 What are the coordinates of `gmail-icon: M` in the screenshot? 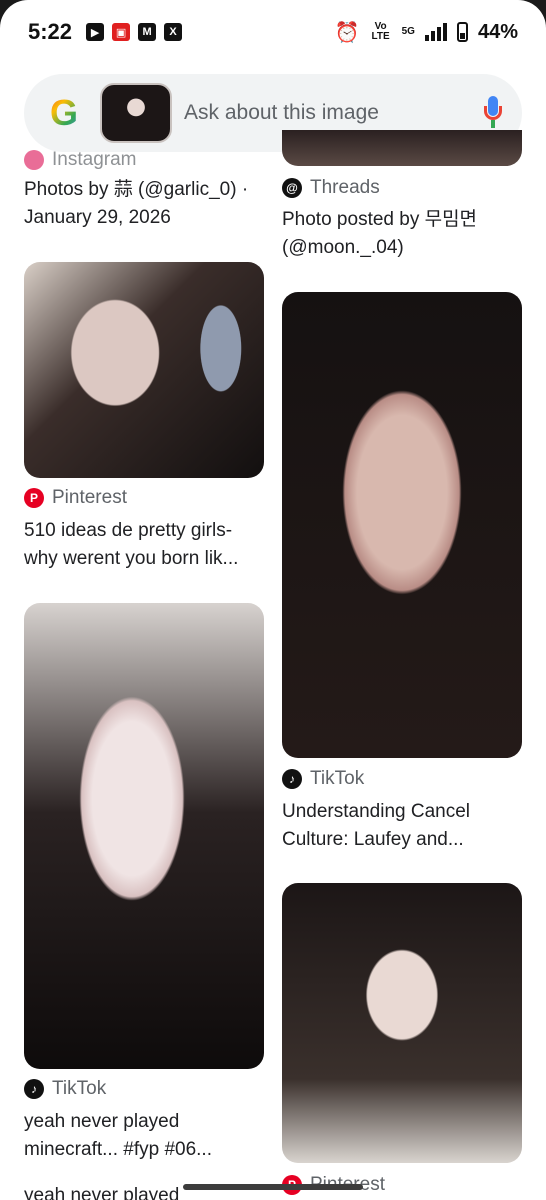 It's located at (147, 32).